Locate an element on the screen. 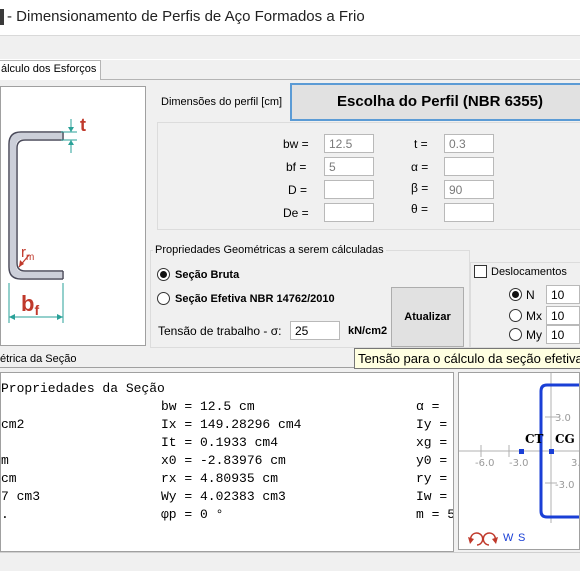 The width and height of the screenshot is (580, 571). d-field is located at coordinates (349, 189).